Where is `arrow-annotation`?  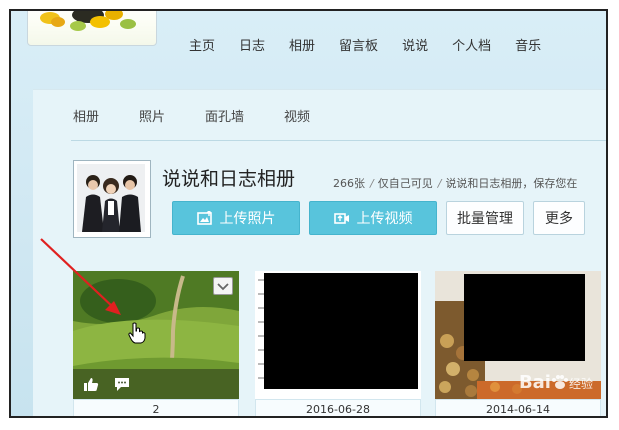 arrow-annotation is located at coordinates (80, 276).